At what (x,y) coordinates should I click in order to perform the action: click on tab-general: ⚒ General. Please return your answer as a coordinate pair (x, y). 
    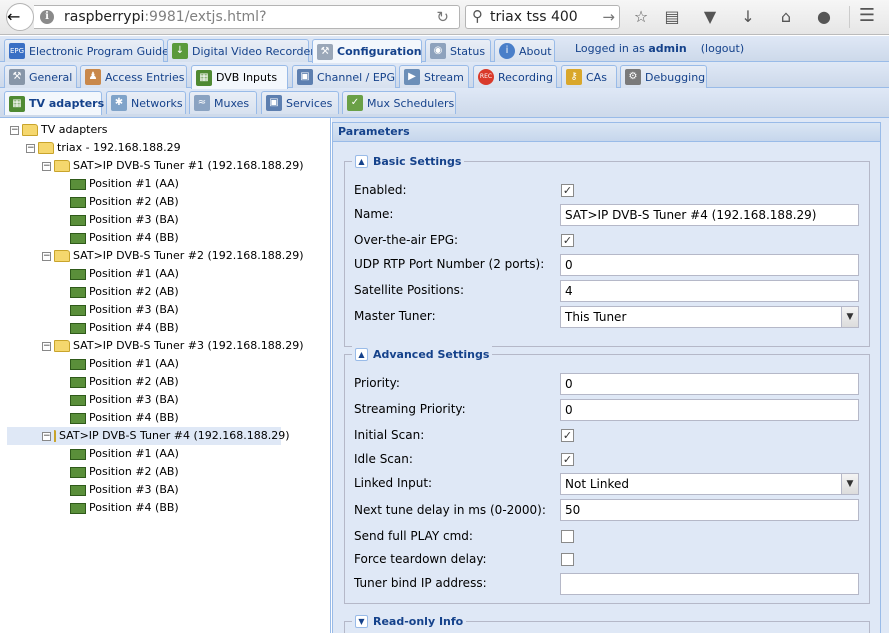
    Looking at the image, I should click on (40, 76).